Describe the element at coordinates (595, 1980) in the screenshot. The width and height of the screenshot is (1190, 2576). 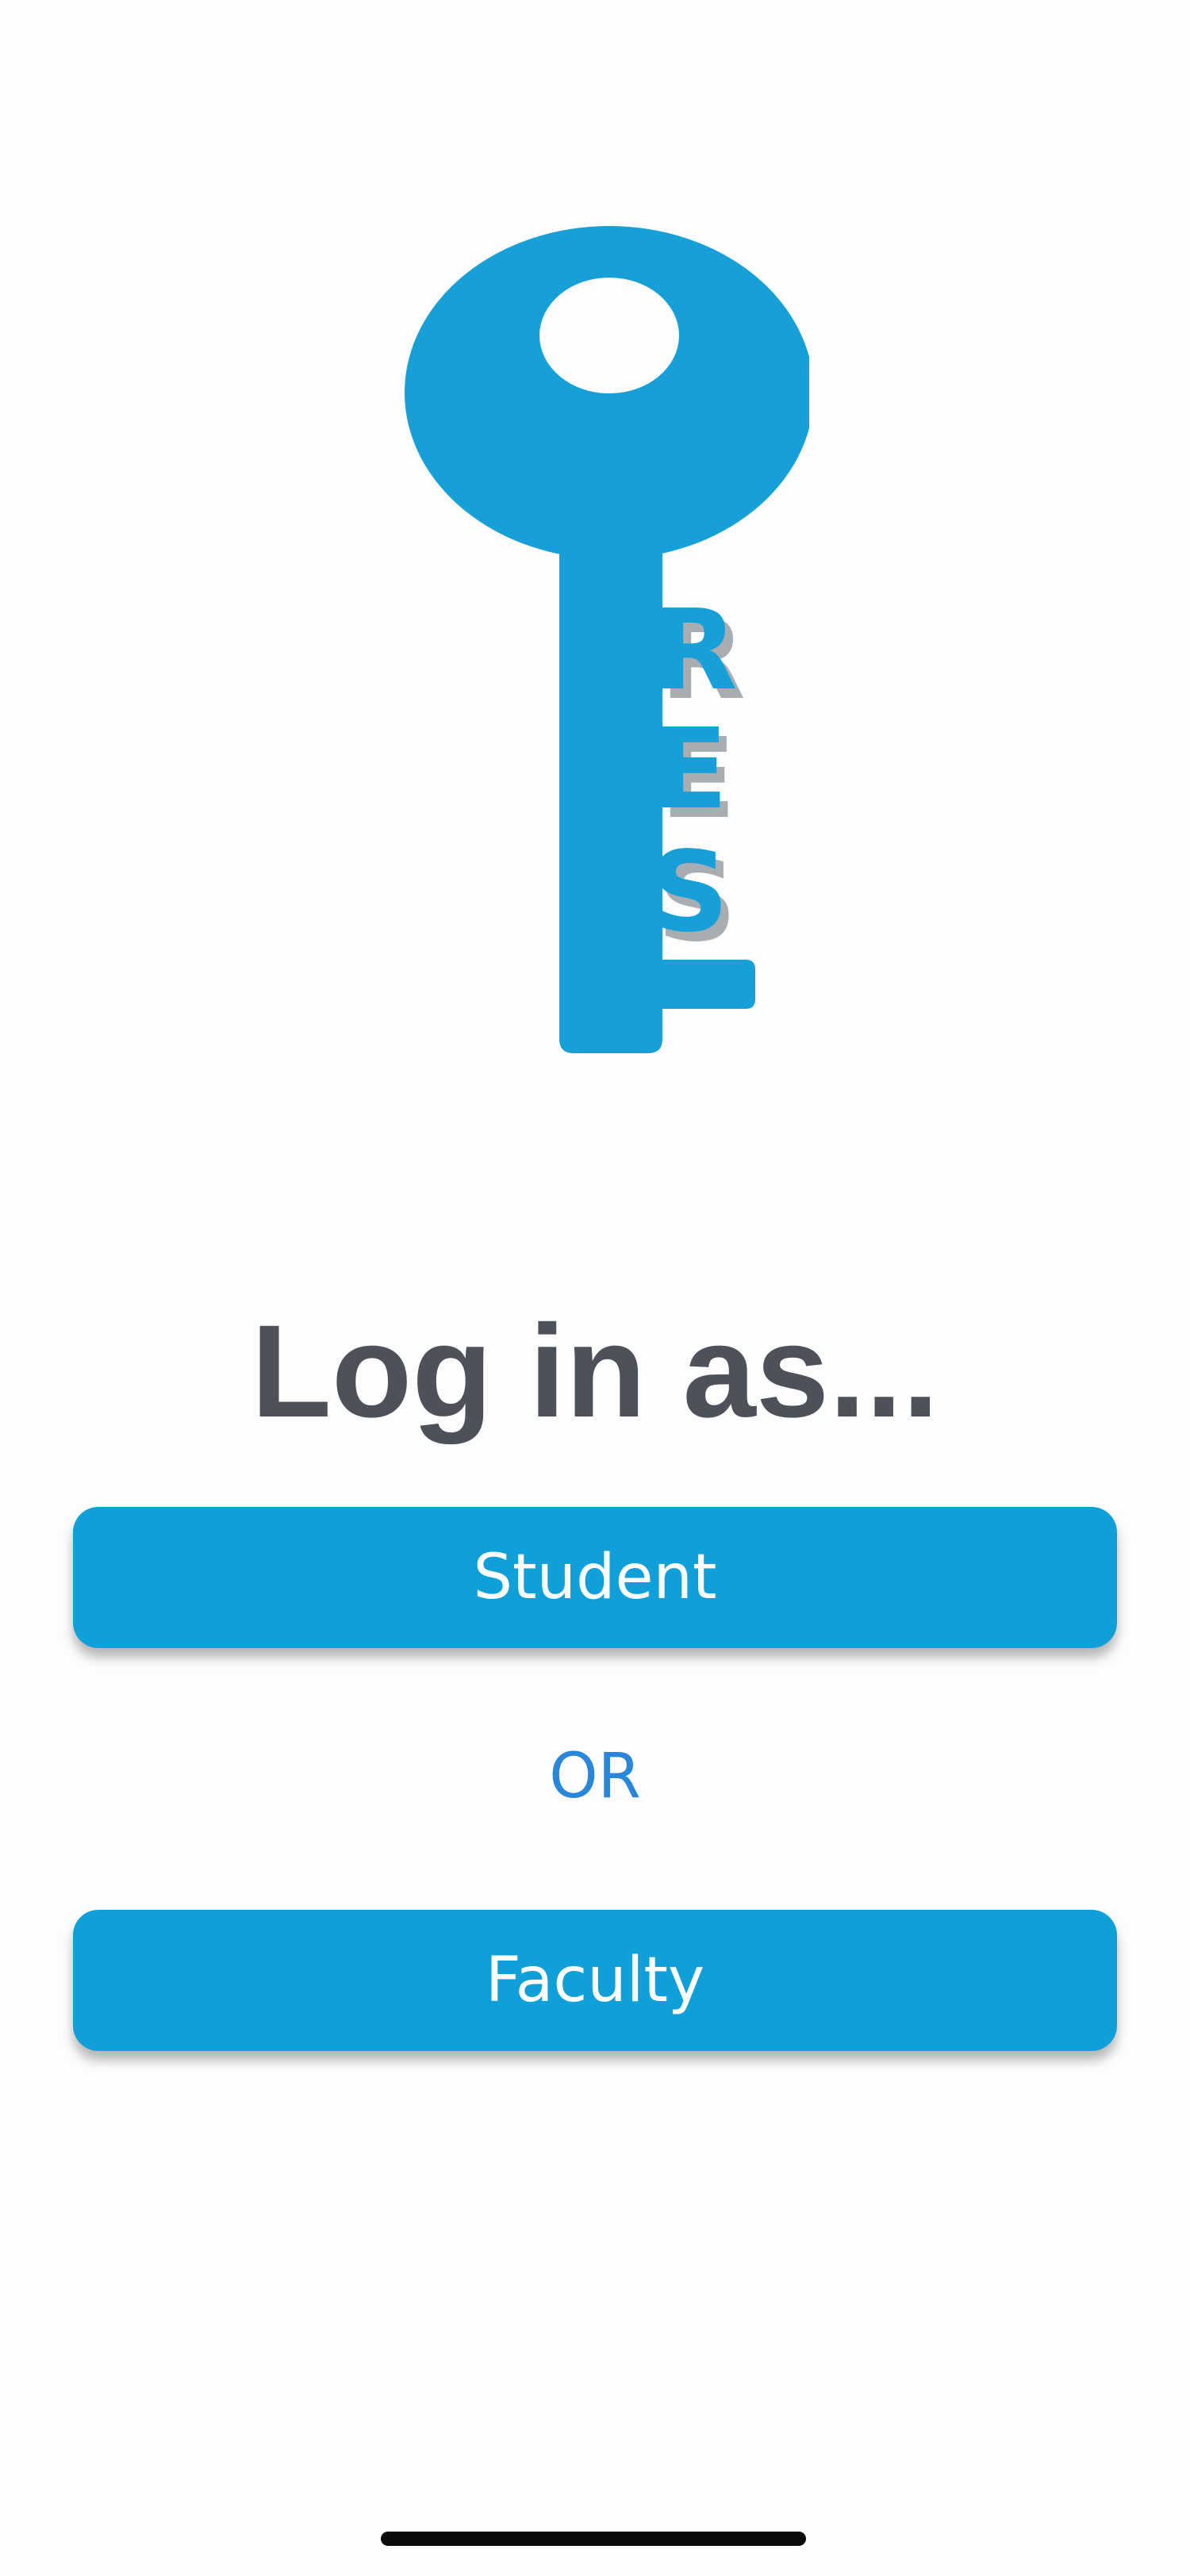
I see `faculty-button: Faculty` at that location.